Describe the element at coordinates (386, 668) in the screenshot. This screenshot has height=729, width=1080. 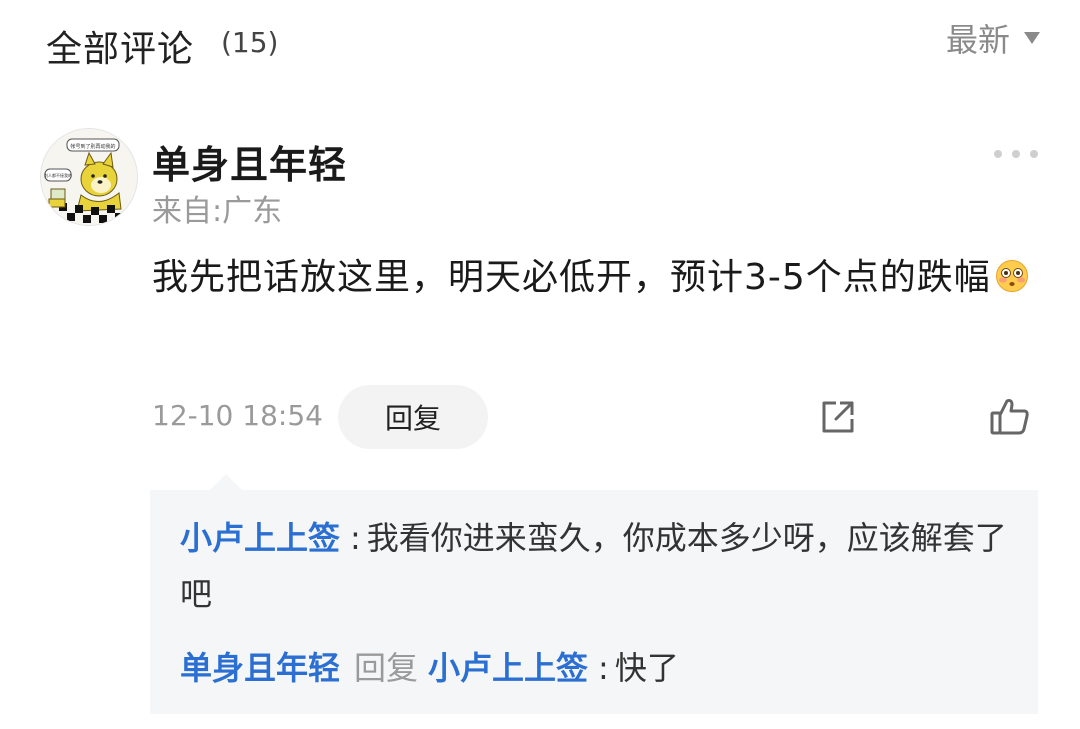
I see `reply-word: 回复` at that location.